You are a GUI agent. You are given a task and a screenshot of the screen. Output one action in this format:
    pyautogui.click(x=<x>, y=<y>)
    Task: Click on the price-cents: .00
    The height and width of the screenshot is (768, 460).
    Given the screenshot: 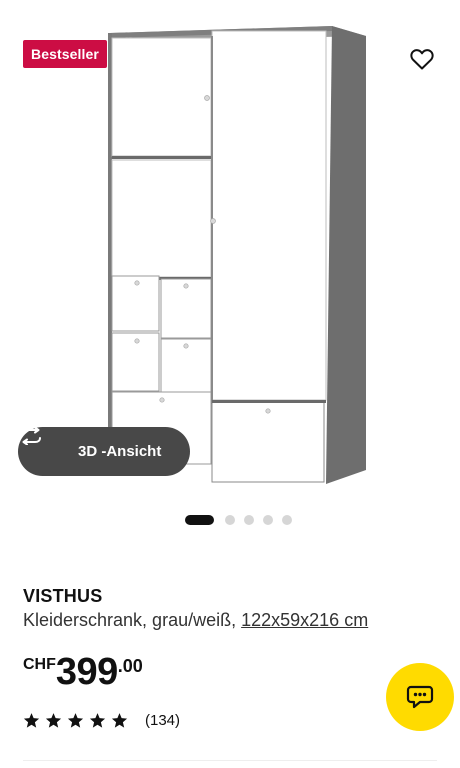 What is the action you would take?
    pyautogui.click(x=130, y=666)
    